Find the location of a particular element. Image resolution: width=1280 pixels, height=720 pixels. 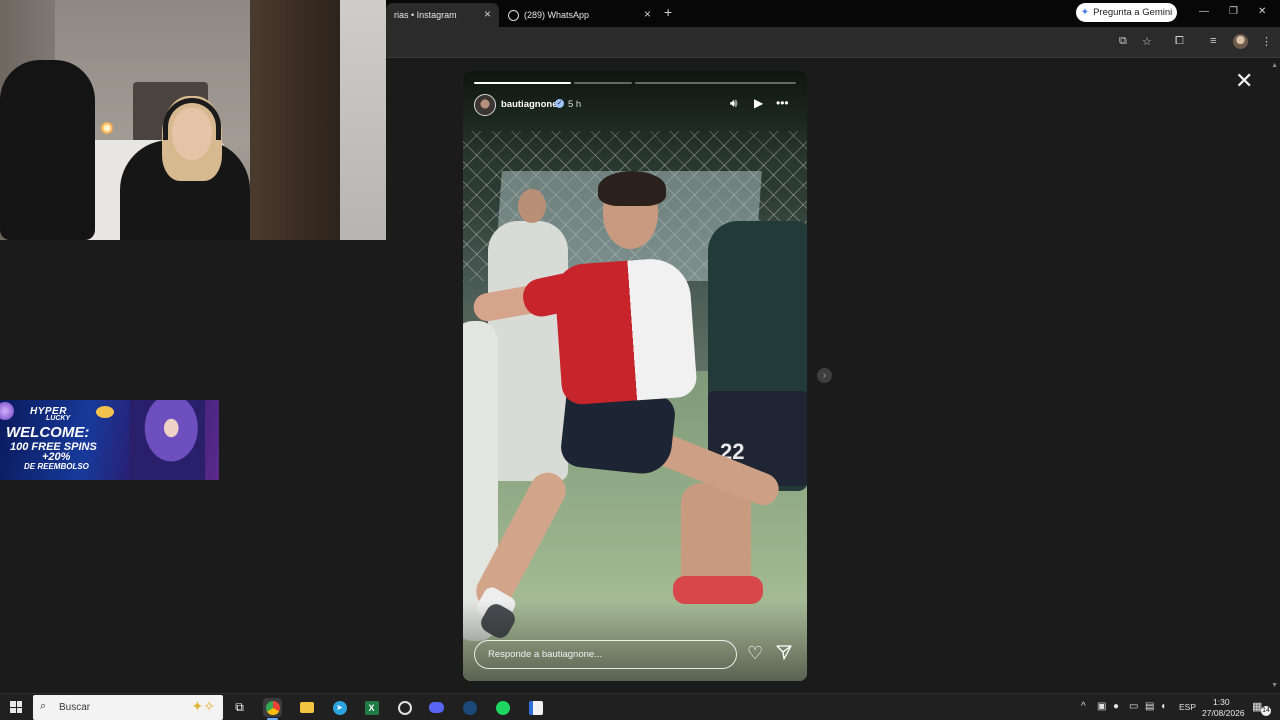

profile-avatar is located at coordinates (1240, 41).